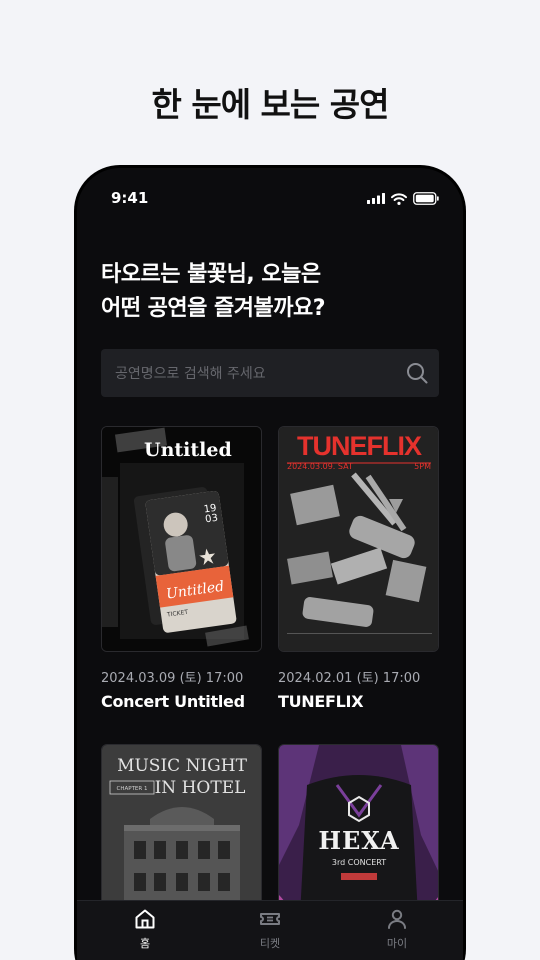 The width and height of the screenshot is (540, 960). I want to click on poster-hexa-subheading: 3rd CONCERT, so click(359, 862).